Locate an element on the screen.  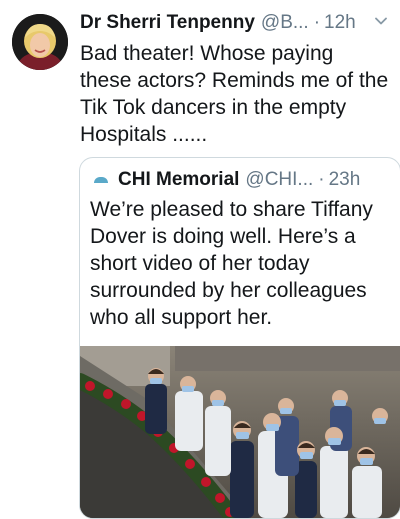
tweet-header: Dr Sherri Tenpenny @B... · 12h is located at coordinates (235, 26).